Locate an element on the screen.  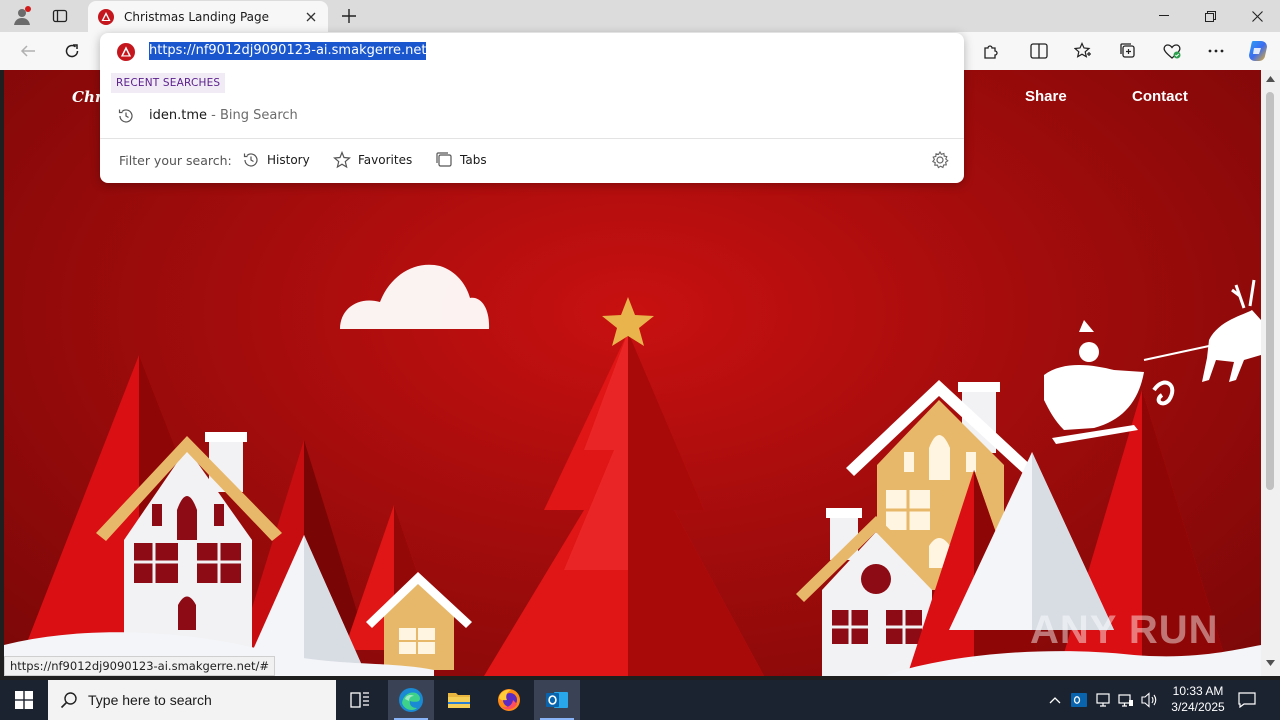
taskbar-clock: 10:33 AM 3/24/2025 is located at coordinates (1198, 699).